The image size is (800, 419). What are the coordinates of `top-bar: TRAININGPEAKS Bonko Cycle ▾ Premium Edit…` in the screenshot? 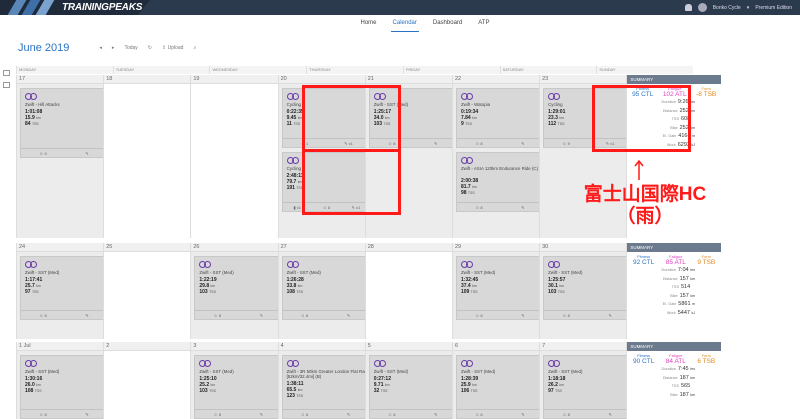 It's located at (400, 7).